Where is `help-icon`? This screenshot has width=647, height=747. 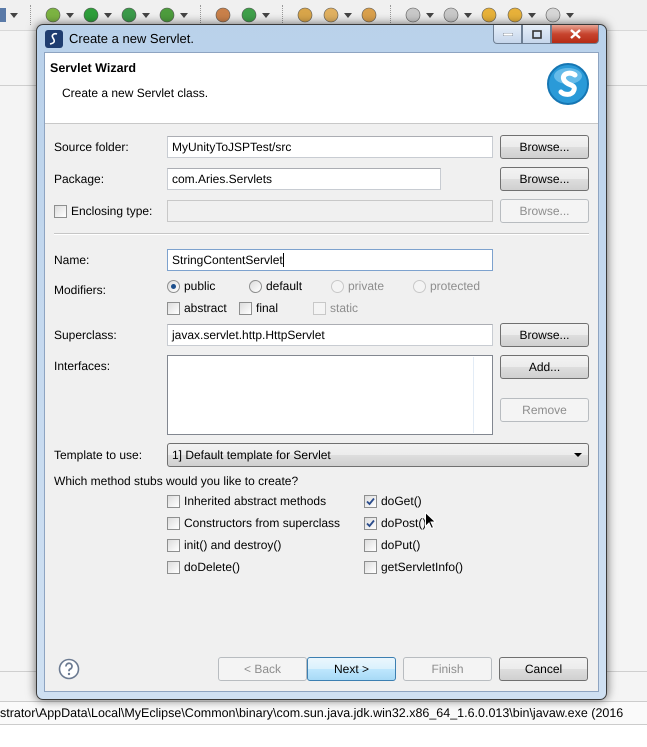
help-icon is located at coordinates (69, 669).